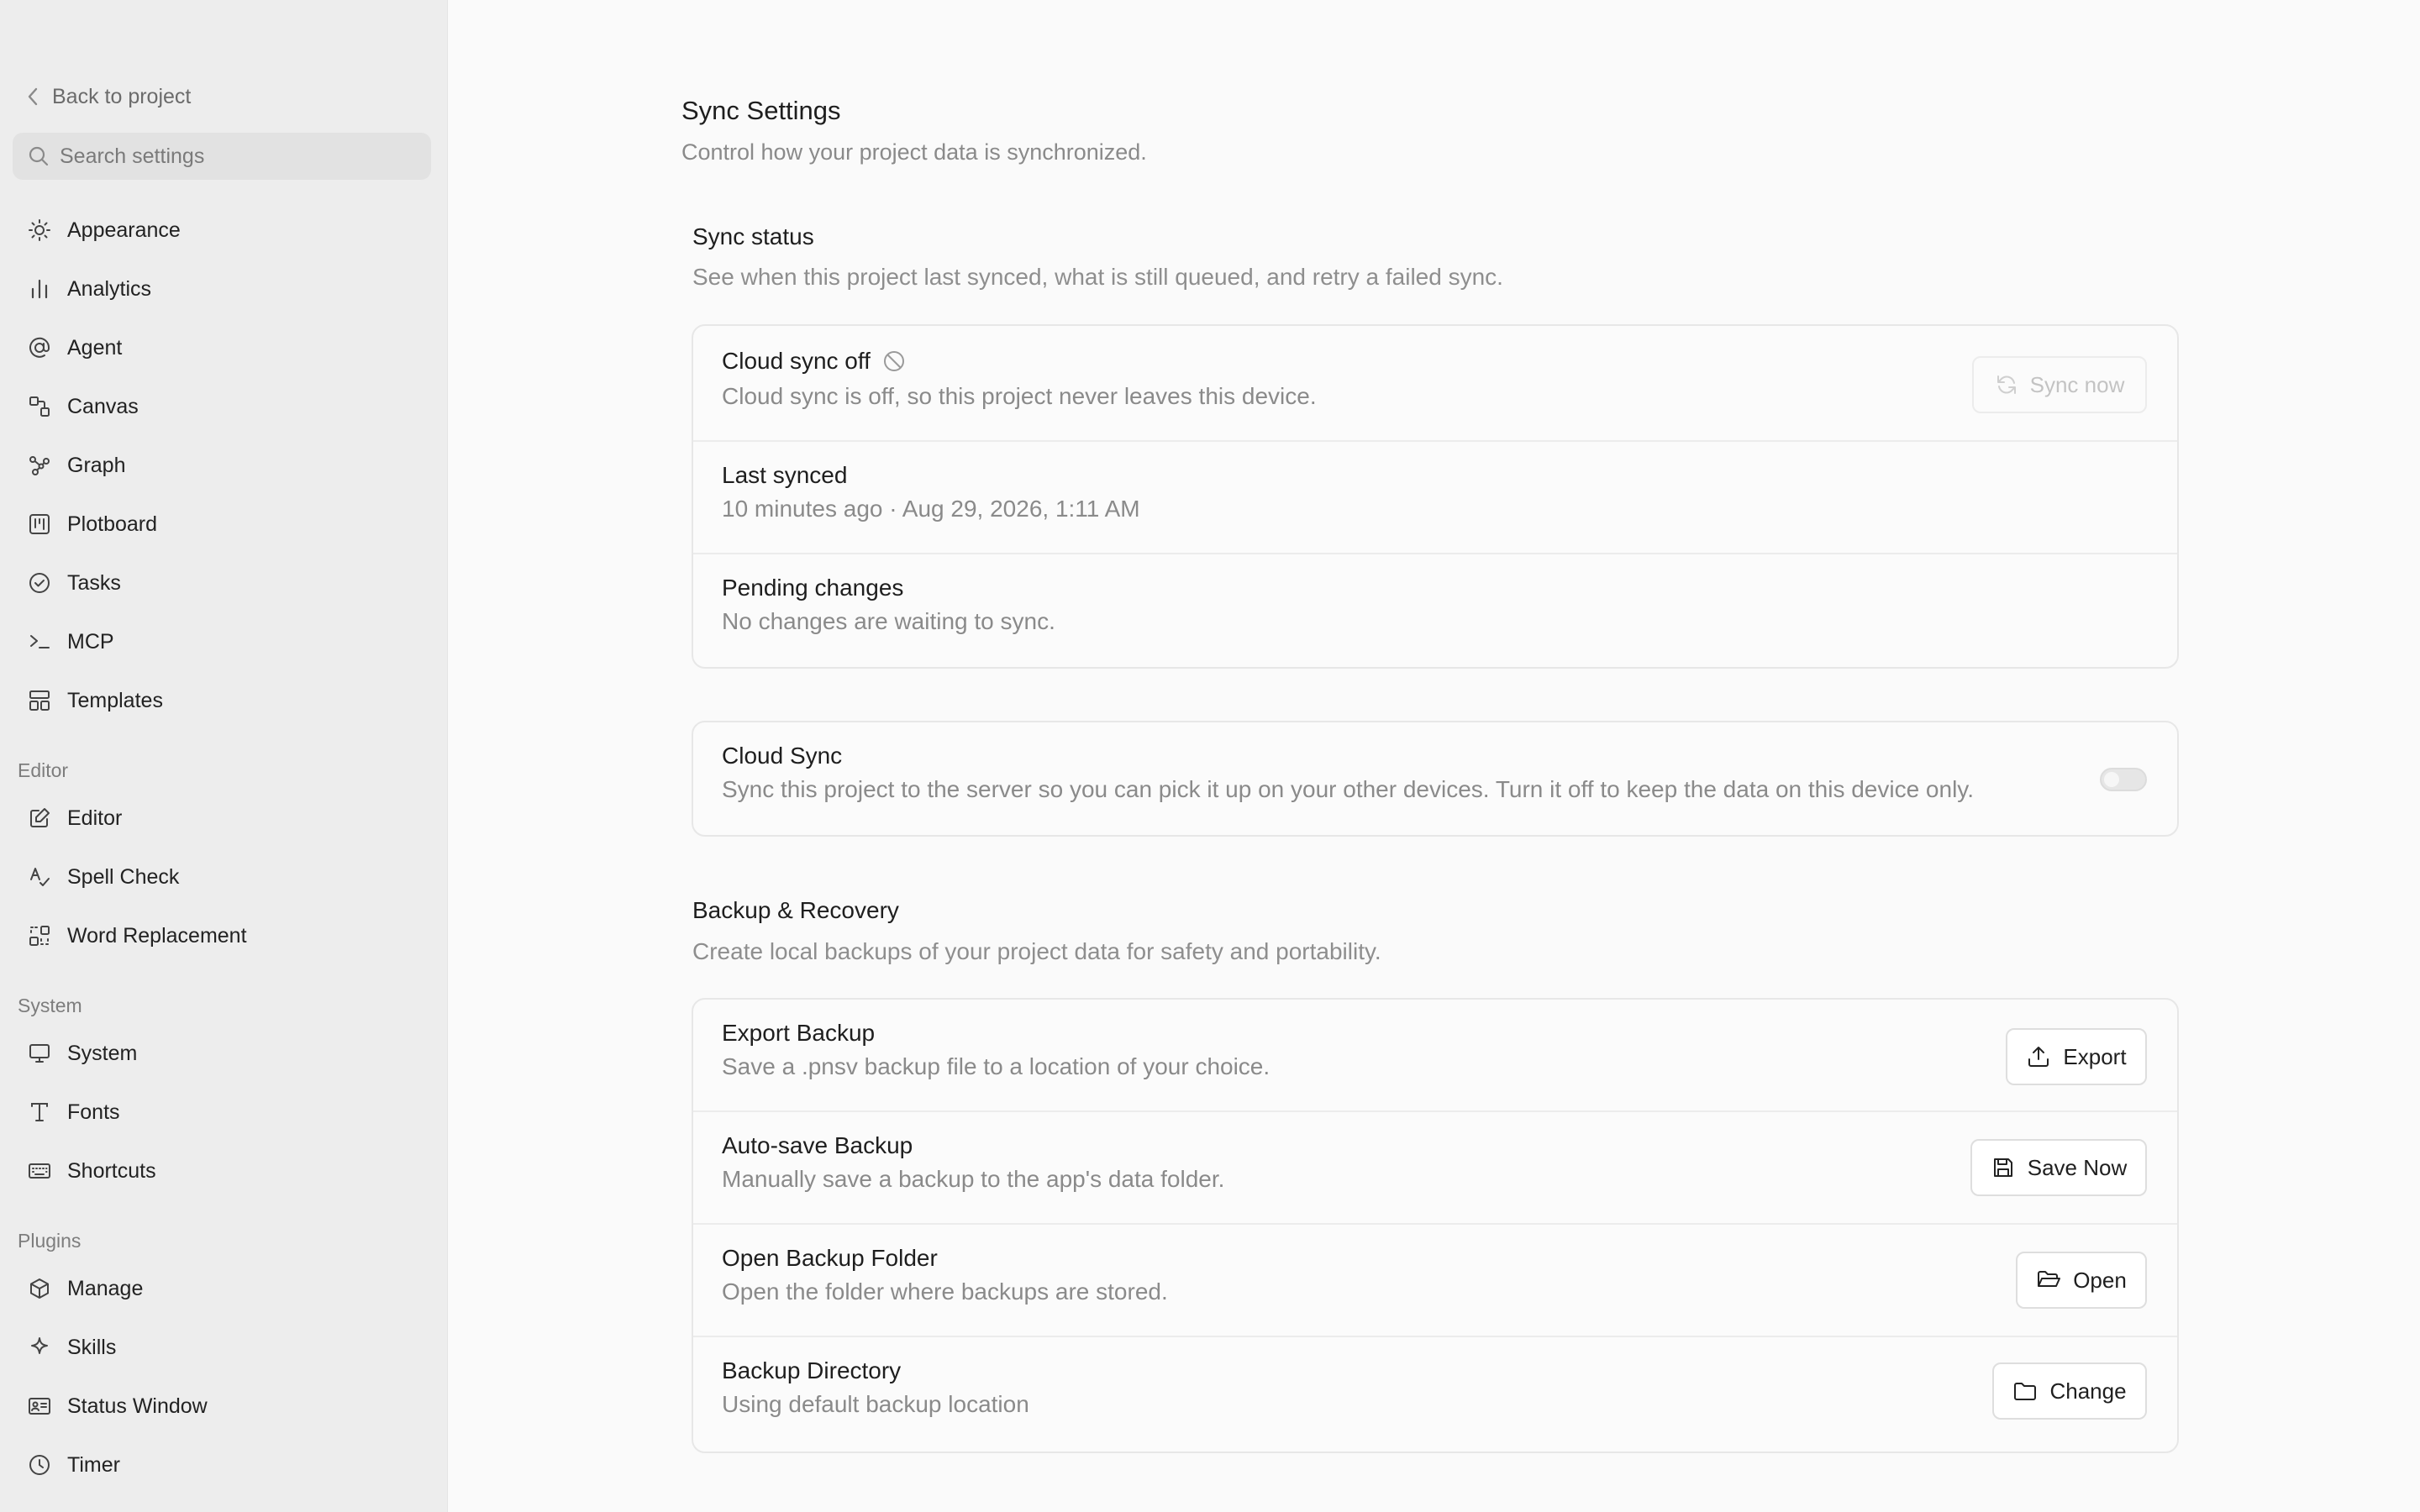 The height and width of the screenshot is (1512, 2420). Describe the element at coordinates (2025, 1391) in the screenshot. I see `folder-icon` at that location.